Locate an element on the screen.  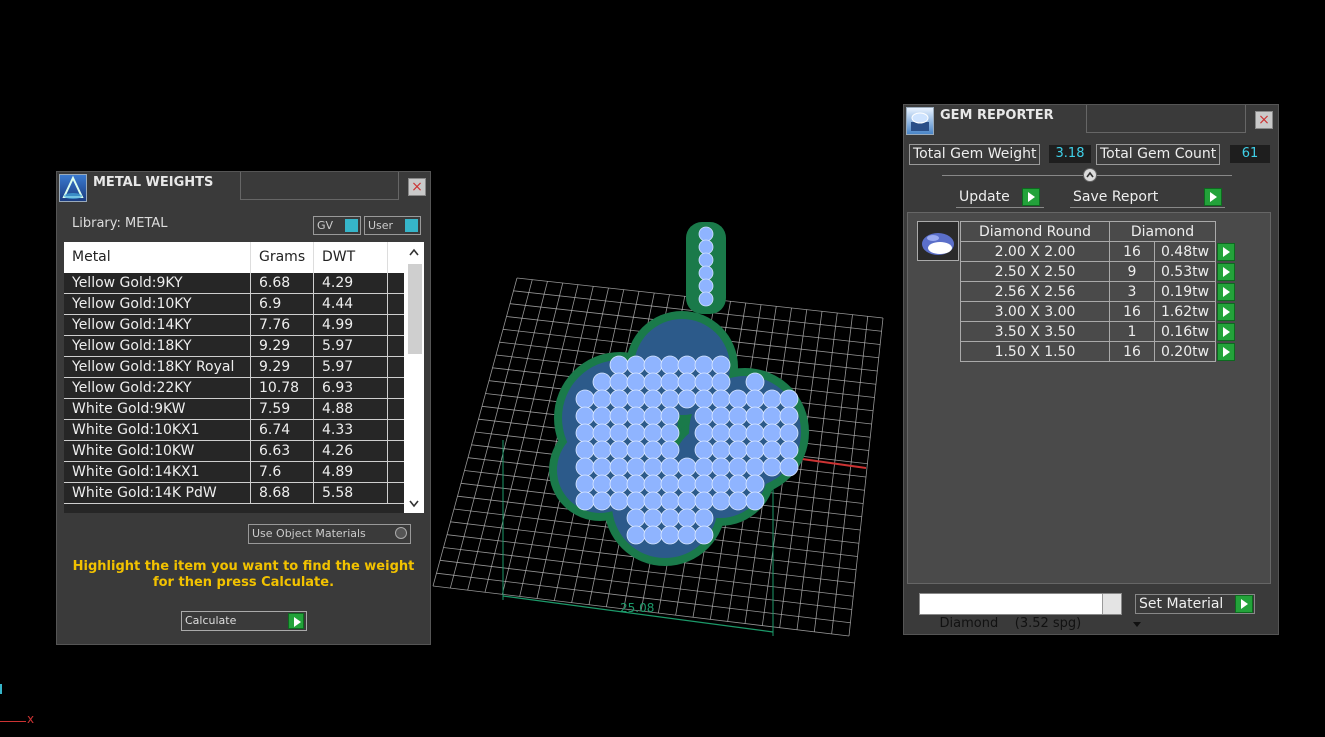
calculate-button: Calculate is located at coordinates (244, 621).